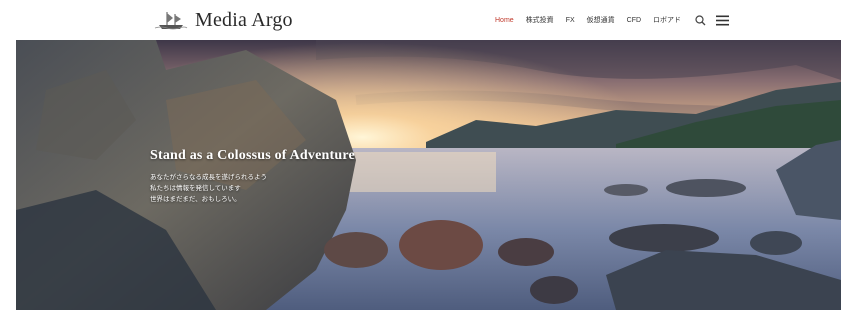  I want to click on main-nav: Home 株式投資 FX 仮想通貨 CFD ロボアド, so click(616, 20).